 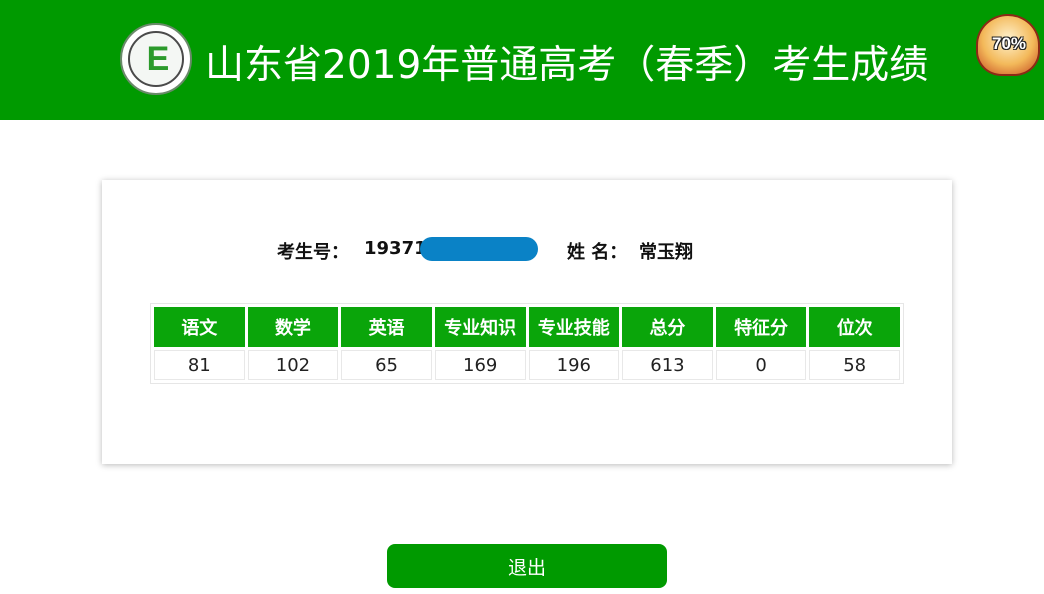 I want to click on col-header-professional-skill: 专业技能, so click(x=574, y=327).